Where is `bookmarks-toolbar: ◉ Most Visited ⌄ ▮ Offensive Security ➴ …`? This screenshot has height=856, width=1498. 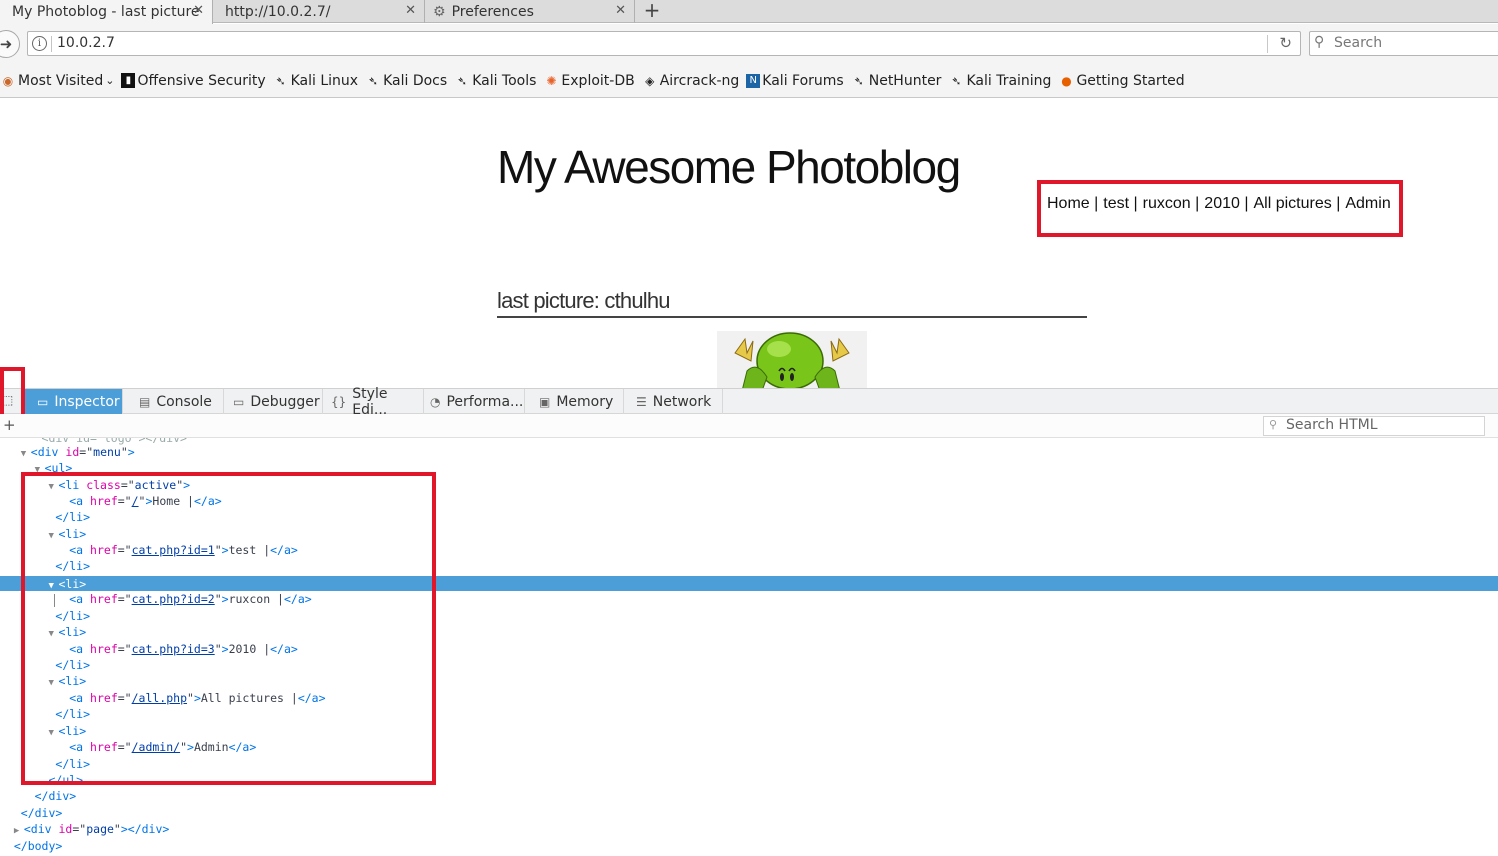 bookmarks-toolbar: ◉ Most Visited ⌄ ▮ Offensive Security ➴ … is located at coordinates (749, 81).